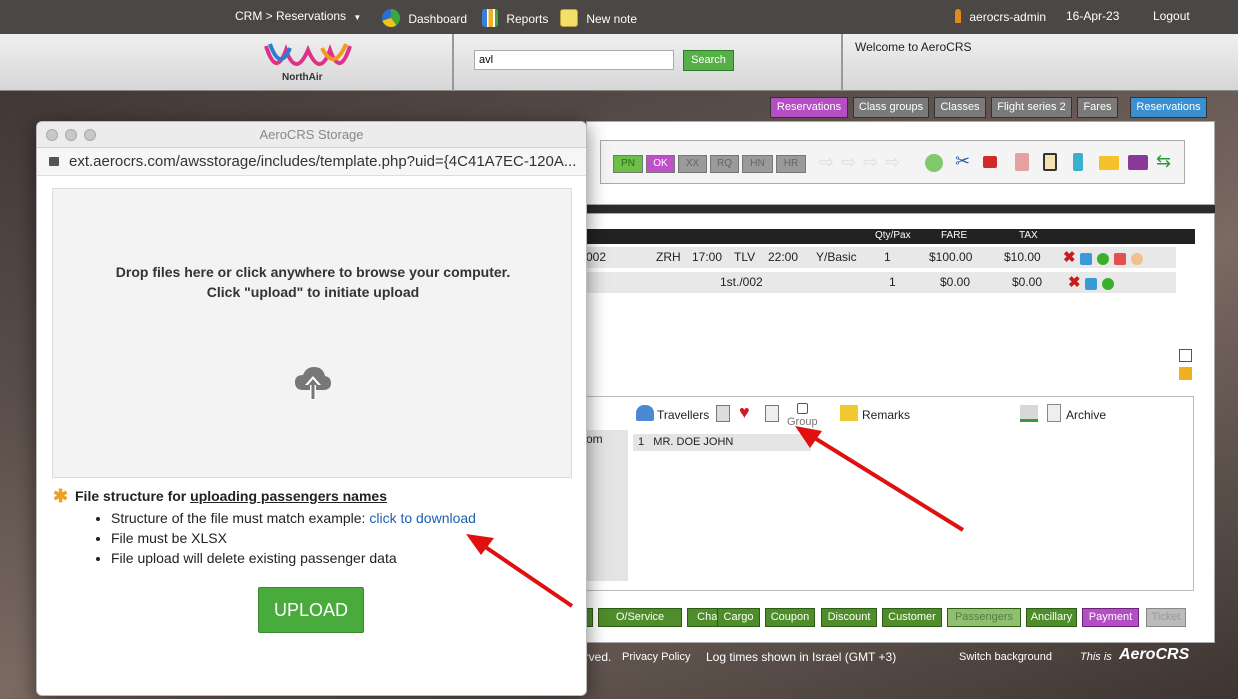 This screenshot has height=699, width=1238. Describe the element at coordinates (90, 135) in the screenshot. I see `maximize-window-icon` at that location.